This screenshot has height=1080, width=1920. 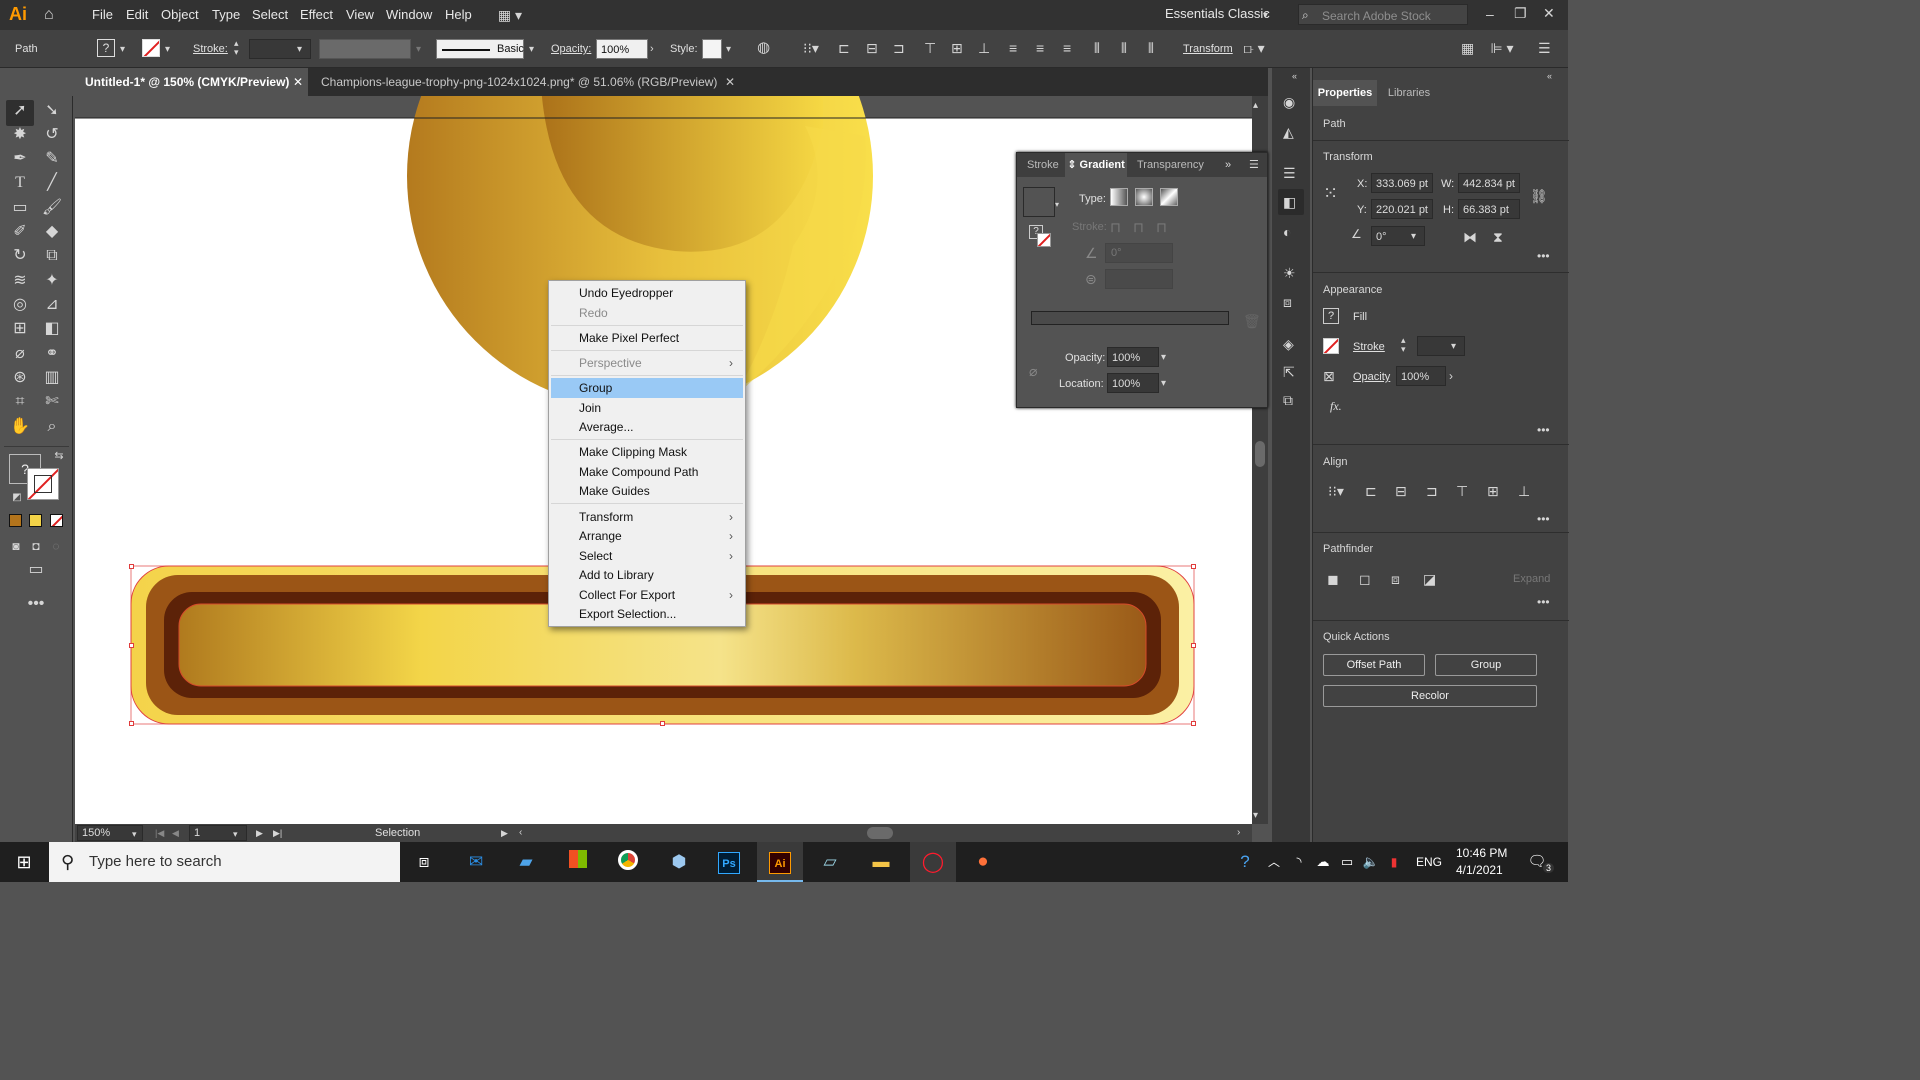 What do you see at coordinates (1520, 13) in the screenshot?
I see `restore-icon: ❐` at bounding box center [1520, 13].